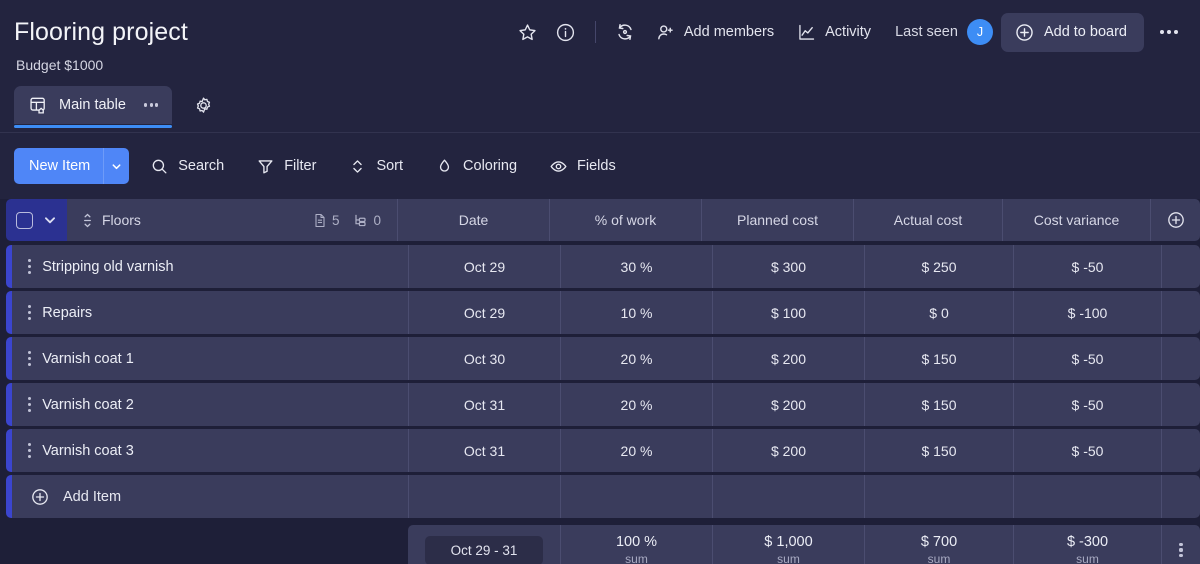 The height and width of the screenshot is (564, 1200). What do you see at coordinates (484, 358) in the screenshot?
I see `row-date-cell: Oct 30` at bounding box center [484, 358].